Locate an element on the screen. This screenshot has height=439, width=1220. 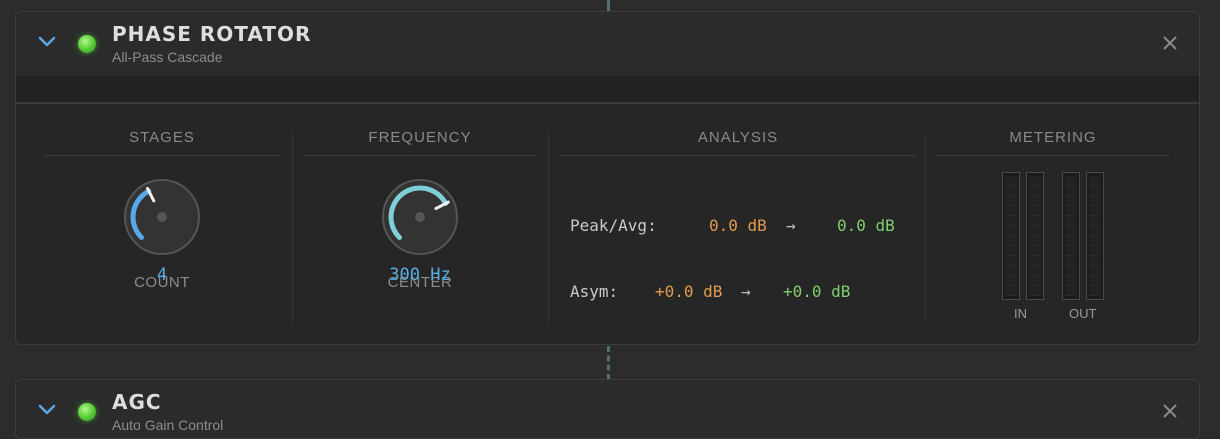
chain-connector-middle is located at coordinates (608, 363).